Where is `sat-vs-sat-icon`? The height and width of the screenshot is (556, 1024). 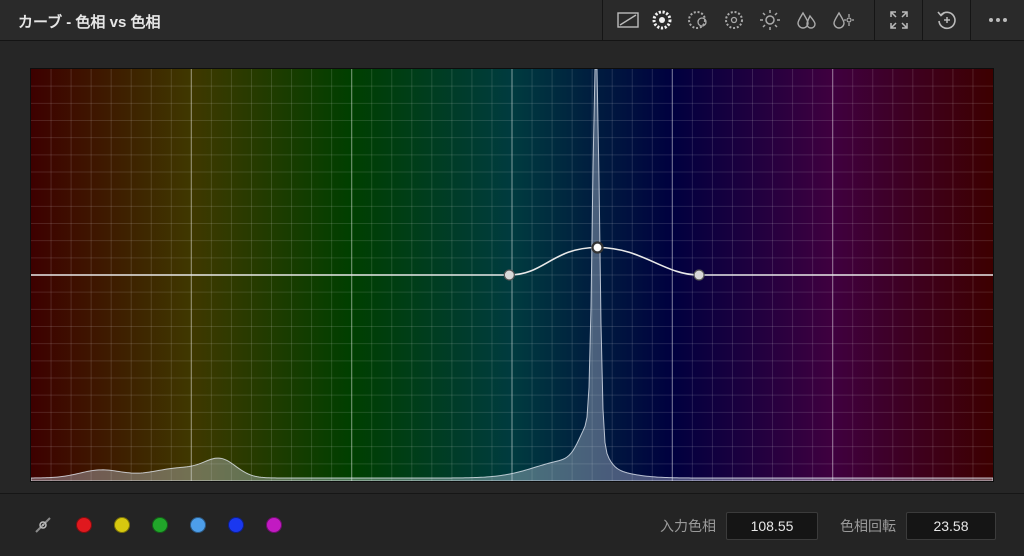 sat-vs-sat-icon is located at coordinates (806, 20).